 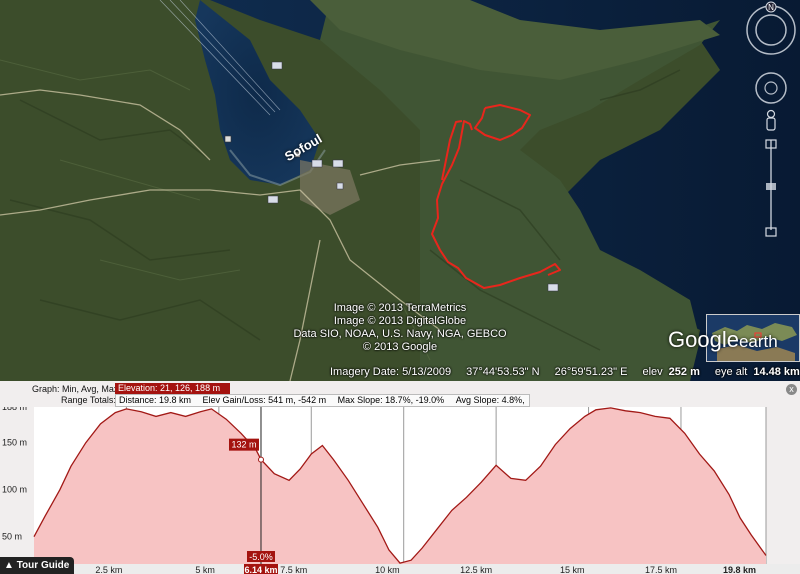 I want to click on svg-text: N, so click(x=771, y=7).